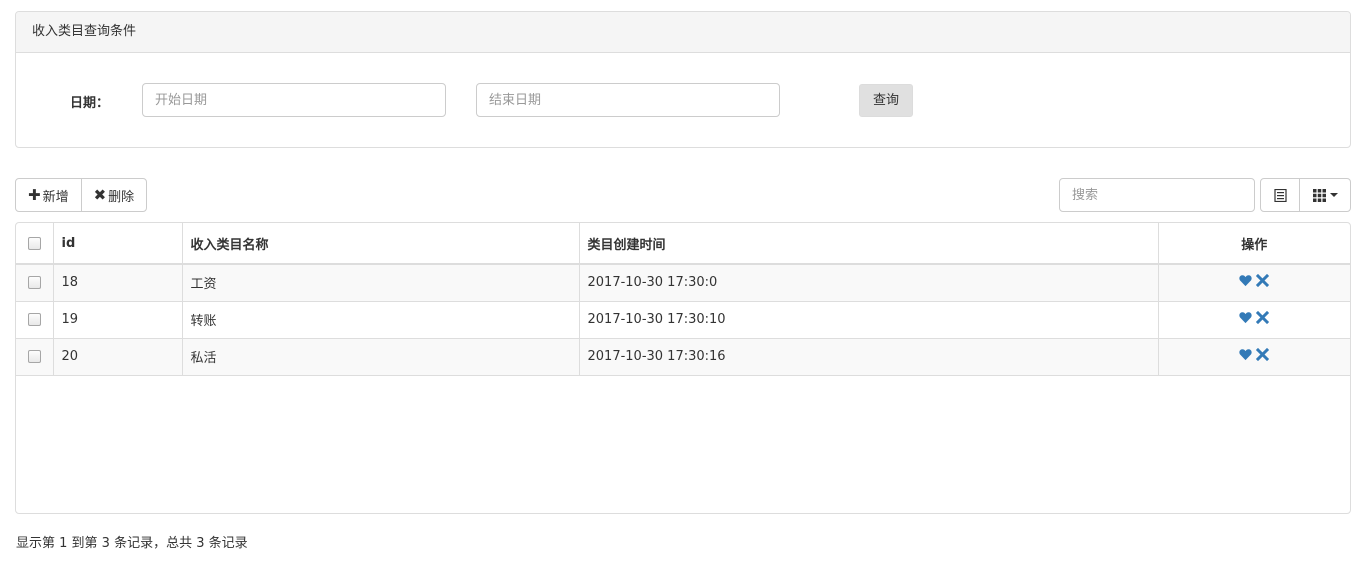 Image resolution: width=1365 pixels, height=575 pixels. I want to click on delete-button-label: 删除, so click(121, 197).